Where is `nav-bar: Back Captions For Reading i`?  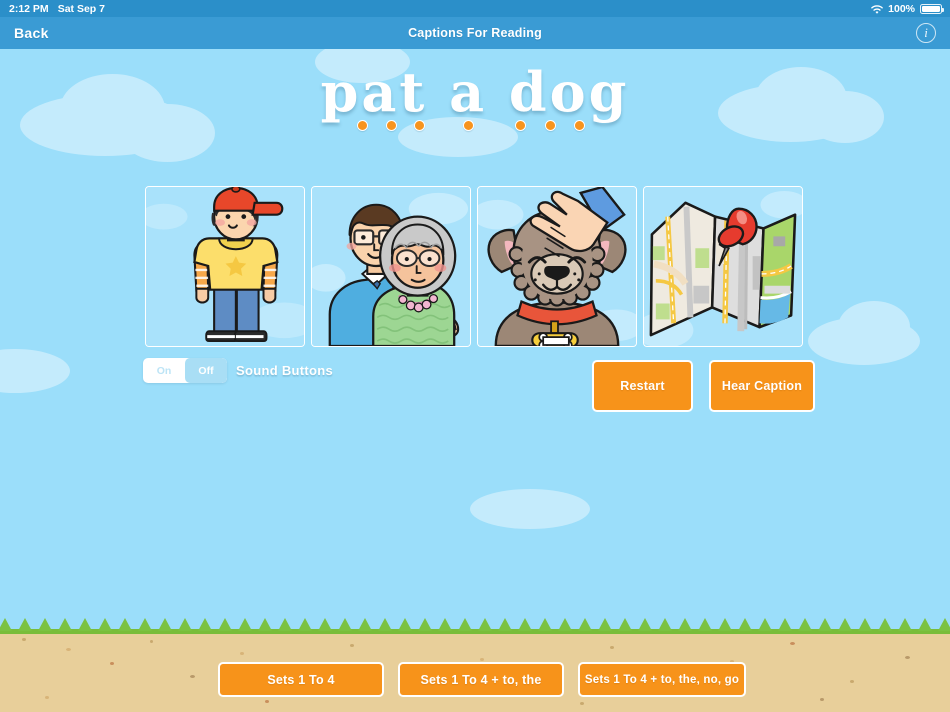
nav-bar: Back Captions For Reading i is located at coordinates (475, 33).